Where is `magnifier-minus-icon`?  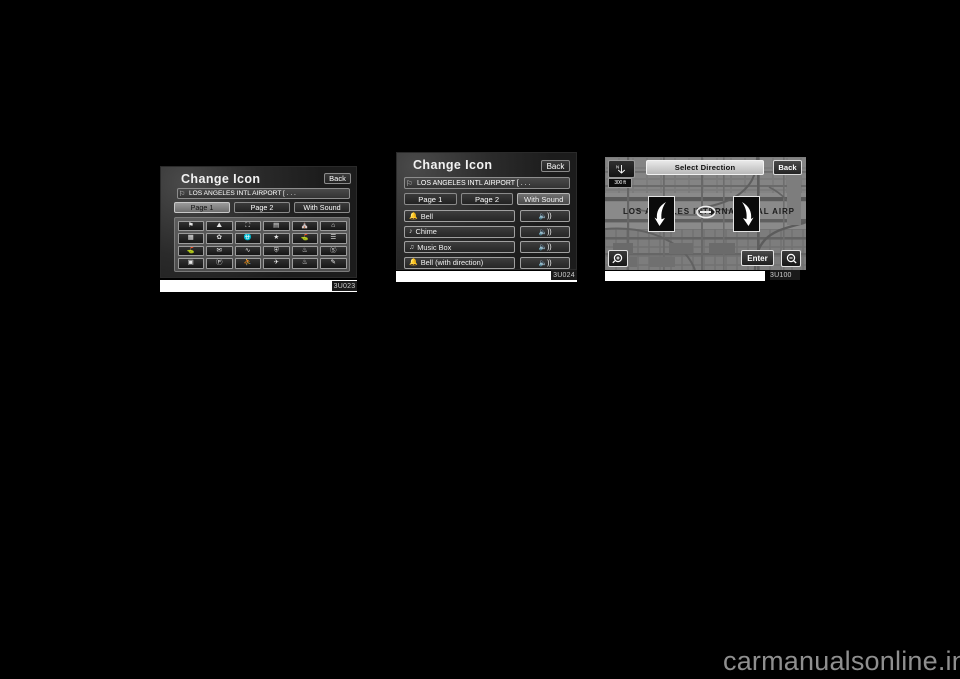 magnifier-minus-icon is located at coordinates (791, 258).